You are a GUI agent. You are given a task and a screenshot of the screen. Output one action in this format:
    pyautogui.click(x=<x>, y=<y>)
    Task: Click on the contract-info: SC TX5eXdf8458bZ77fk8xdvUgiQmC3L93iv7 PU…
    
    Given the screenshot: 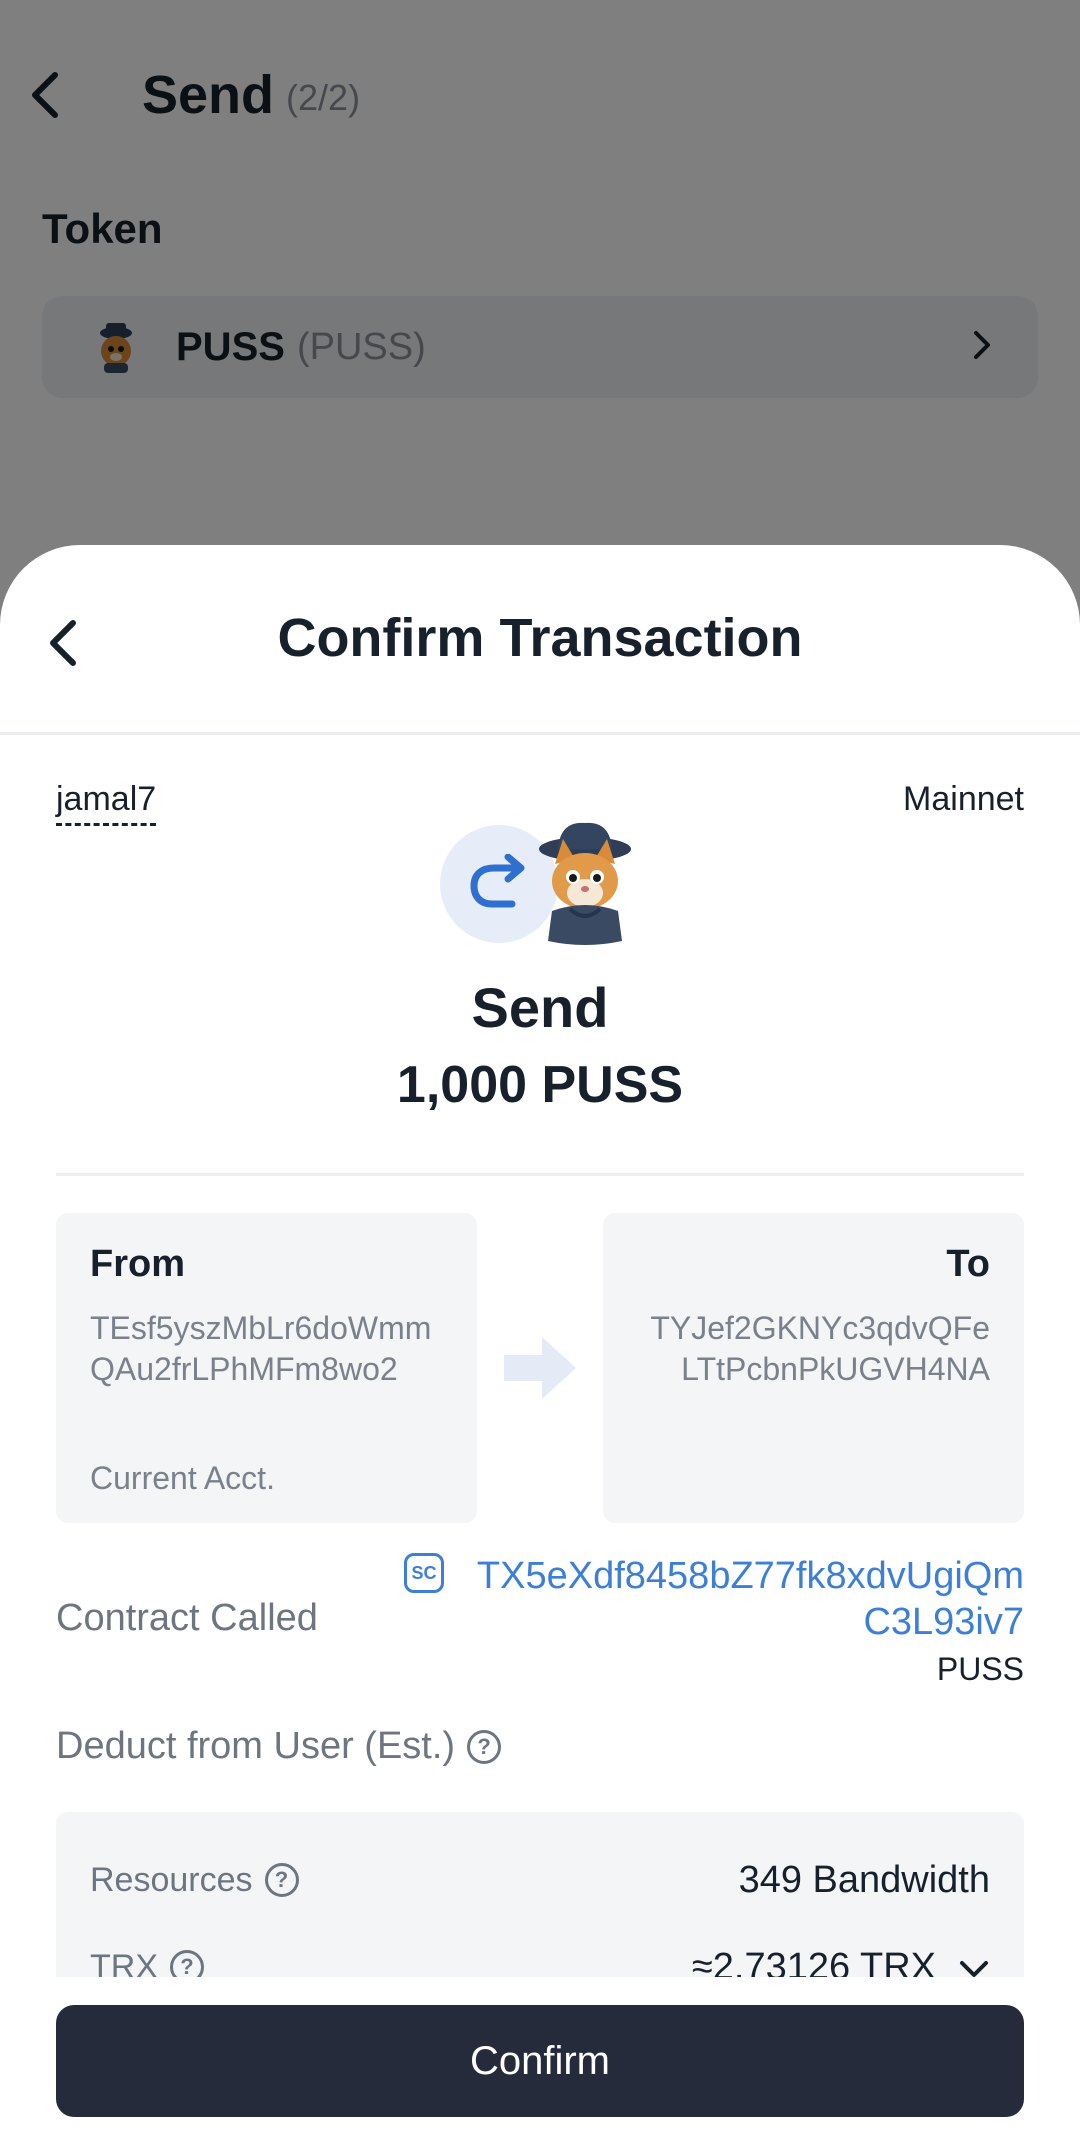 What is the action you would take?
    pyautogui.click(x=714, y=1620)
    